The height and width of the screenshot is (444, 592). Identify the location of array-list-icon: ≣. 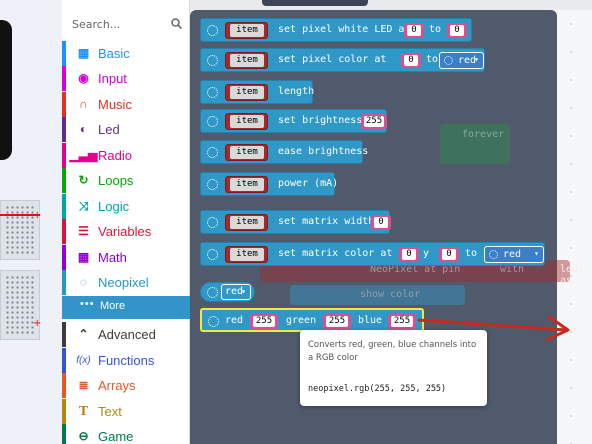
(83, 385).